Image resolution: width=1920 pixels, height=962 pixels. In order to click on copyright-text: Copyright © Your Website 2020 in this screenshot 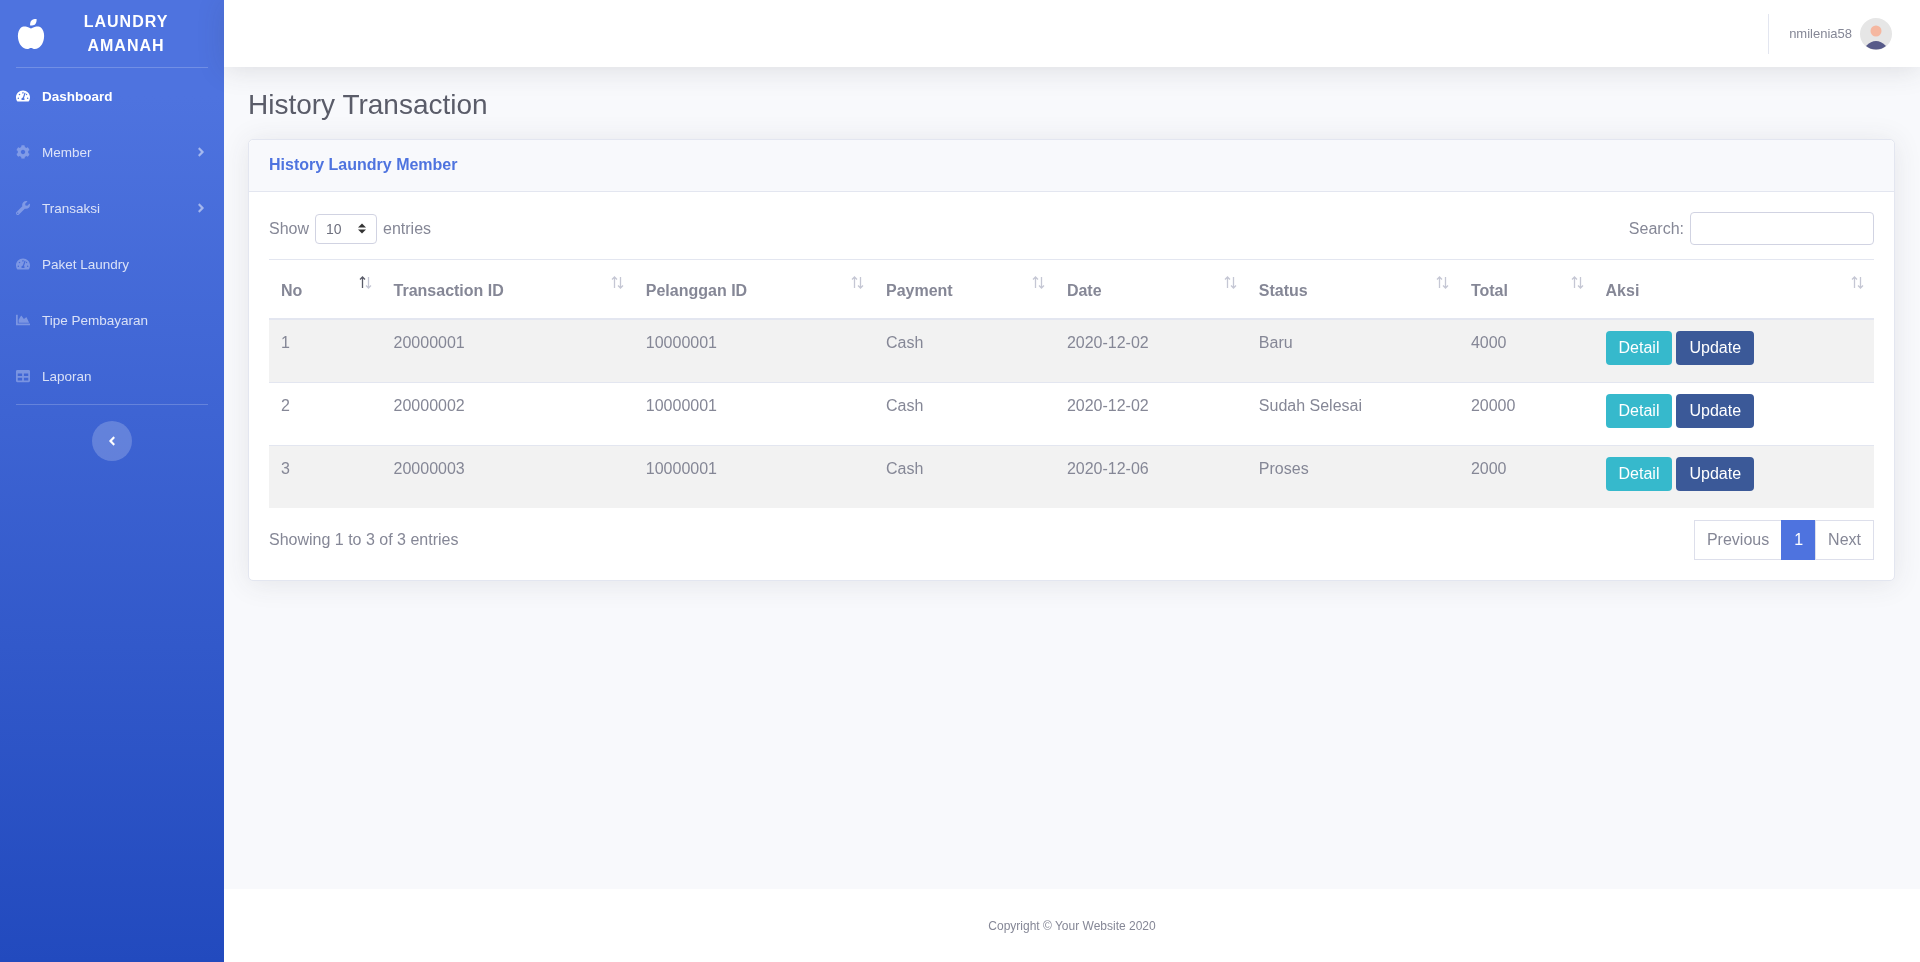, I will do `click(1072, 925)`.